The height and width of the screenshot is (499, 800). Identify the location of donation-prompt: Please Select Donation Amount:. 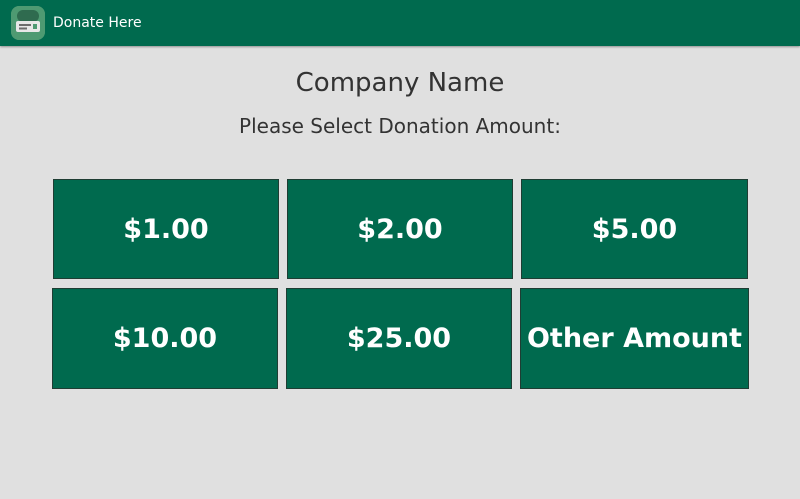
(400, 126).